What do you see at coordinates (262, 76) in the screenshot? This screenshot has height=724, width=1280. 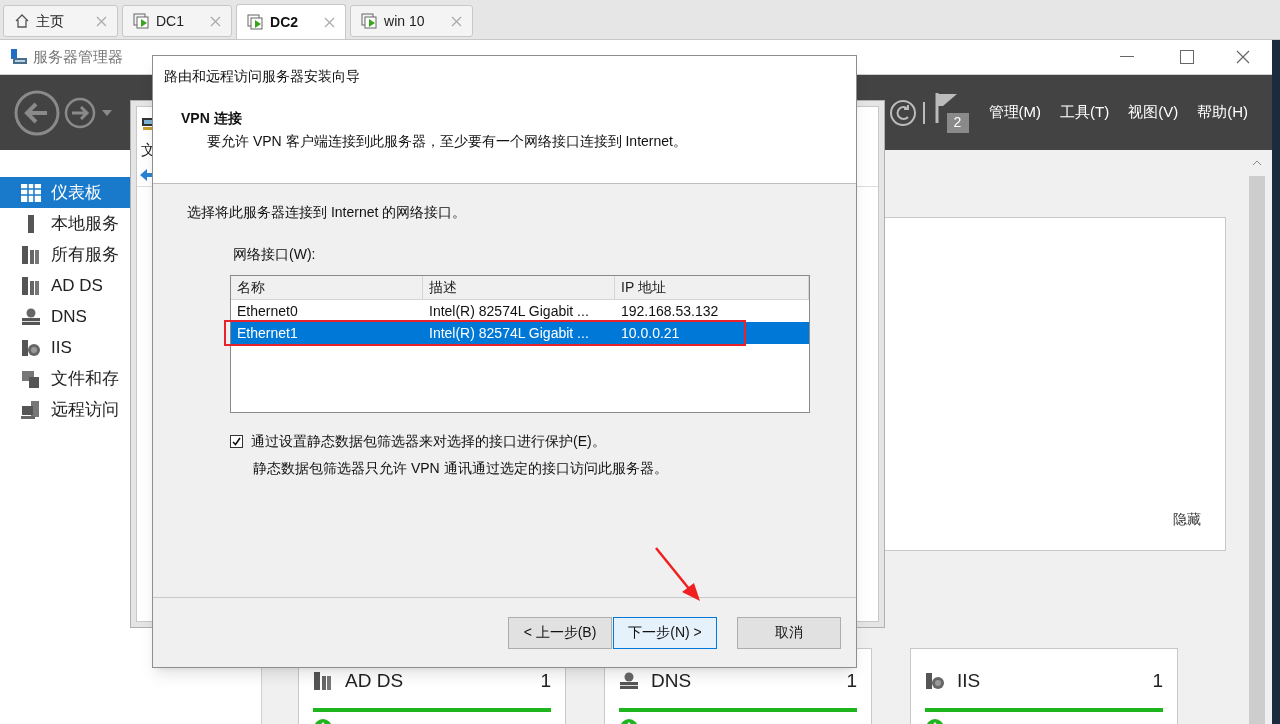 I see `dialog-title: 路由和远程访问服务器安装向导` at bounding box center [262, 76].